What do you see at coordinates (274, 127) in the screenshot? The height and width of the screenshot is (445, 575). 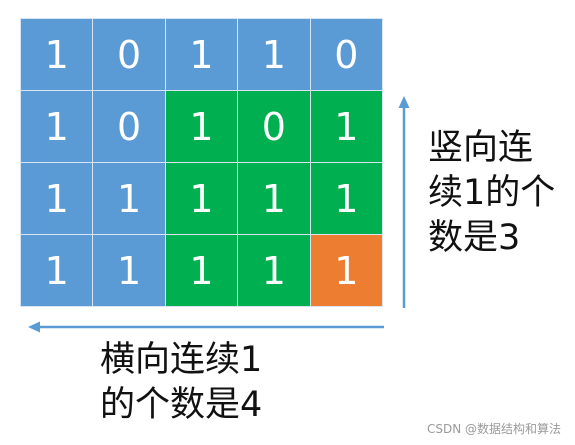 I see `matrix-cell-r1-c3: 0` at bounding box center [274, 127].